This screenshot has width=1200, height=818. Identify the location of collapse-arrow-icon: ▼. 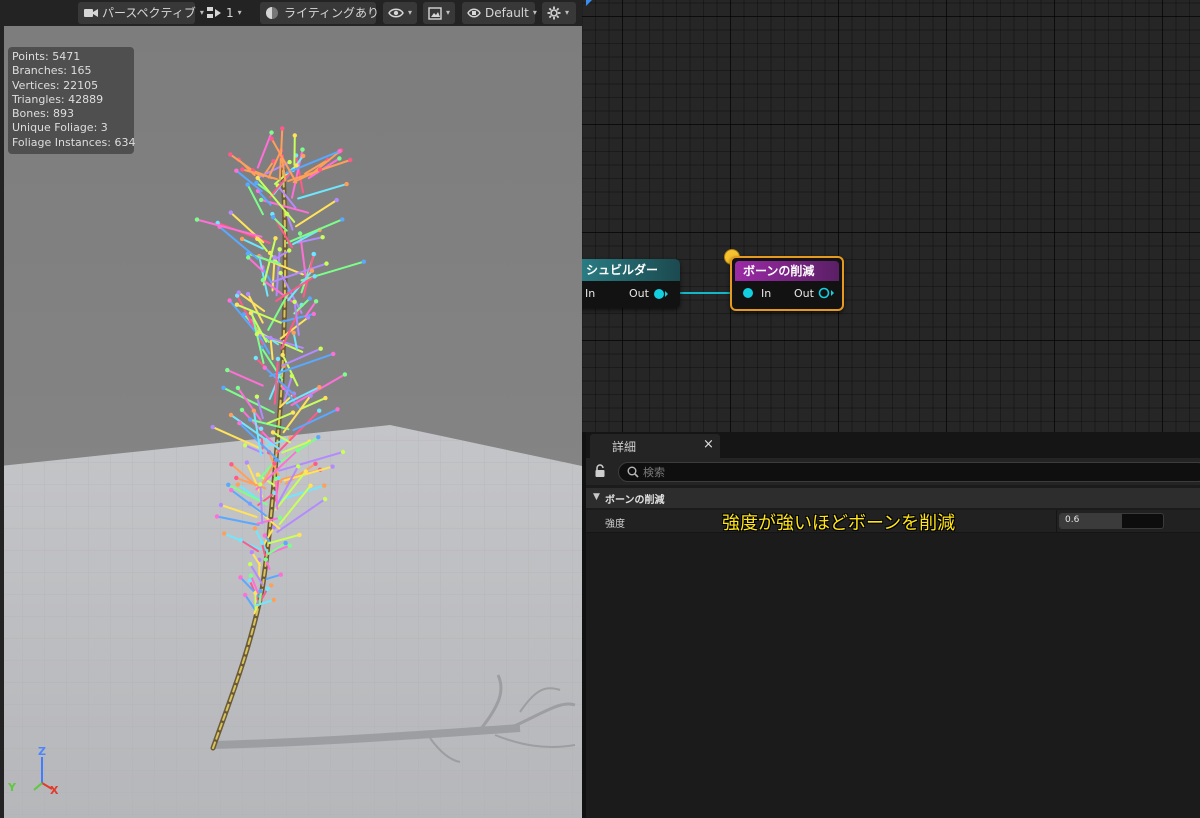
(596, 497).